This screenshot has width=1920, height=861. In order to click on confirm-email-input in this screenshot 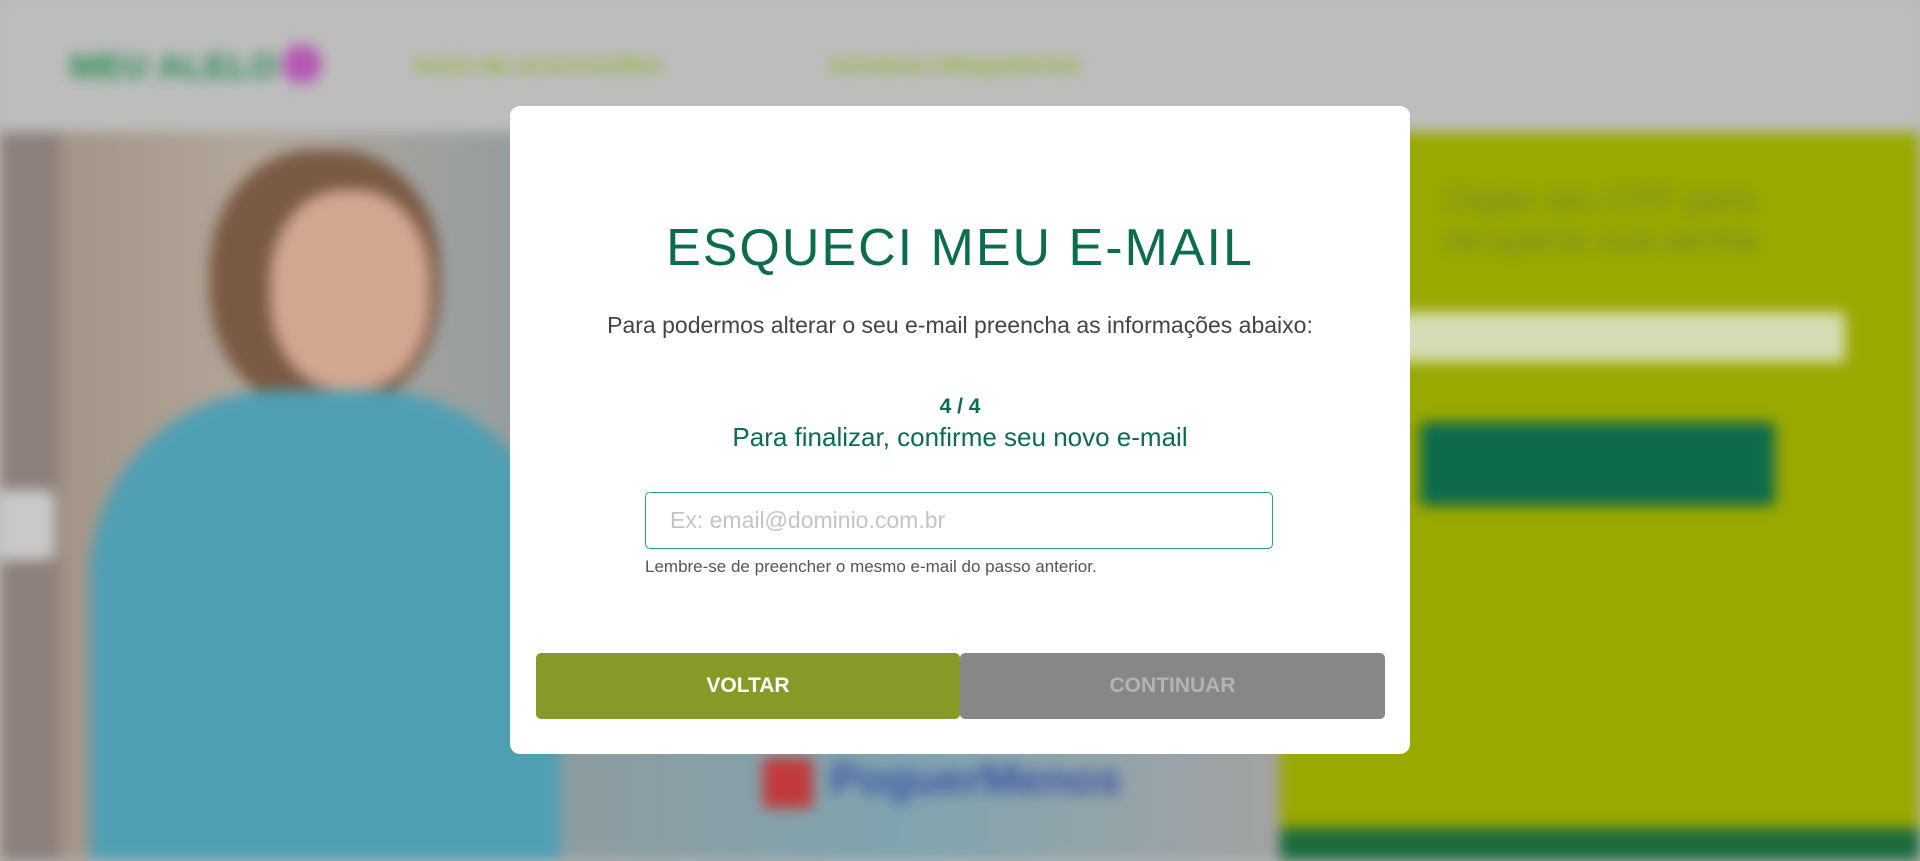, I will do `click(959, 520)`.